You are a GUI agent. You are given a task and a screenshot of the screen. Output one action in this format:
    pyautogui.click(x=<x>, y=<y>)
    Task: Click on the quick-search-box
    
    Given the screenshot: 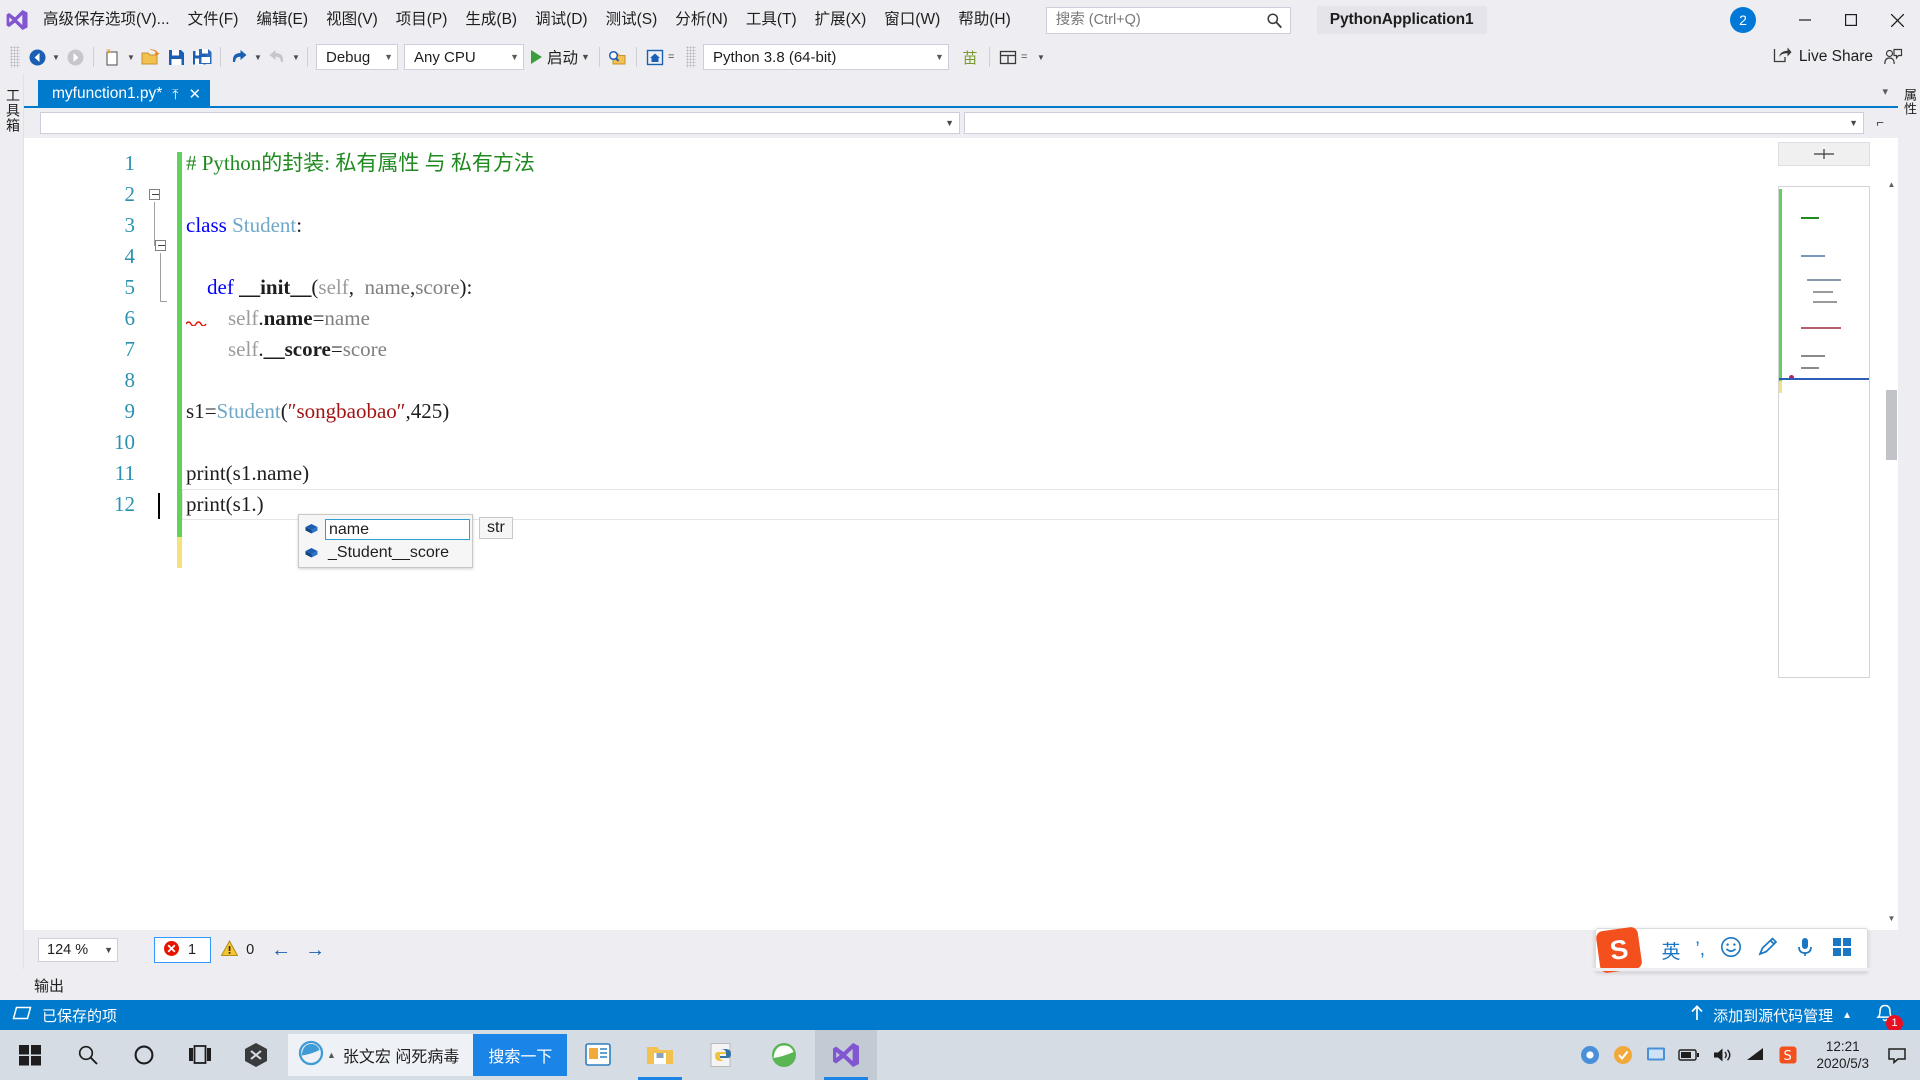 What is the action you would take?
    pyautogui.click(x=1168, y=20)
    